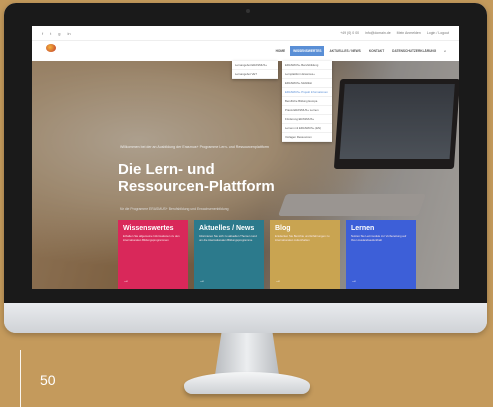 The width and height of the screenshot is (493, 407). What do you see at coordinates (350, 33) in the screenshot?
I see `phone-info: +49 (0) 0 00` at bounding box center [350, 33].